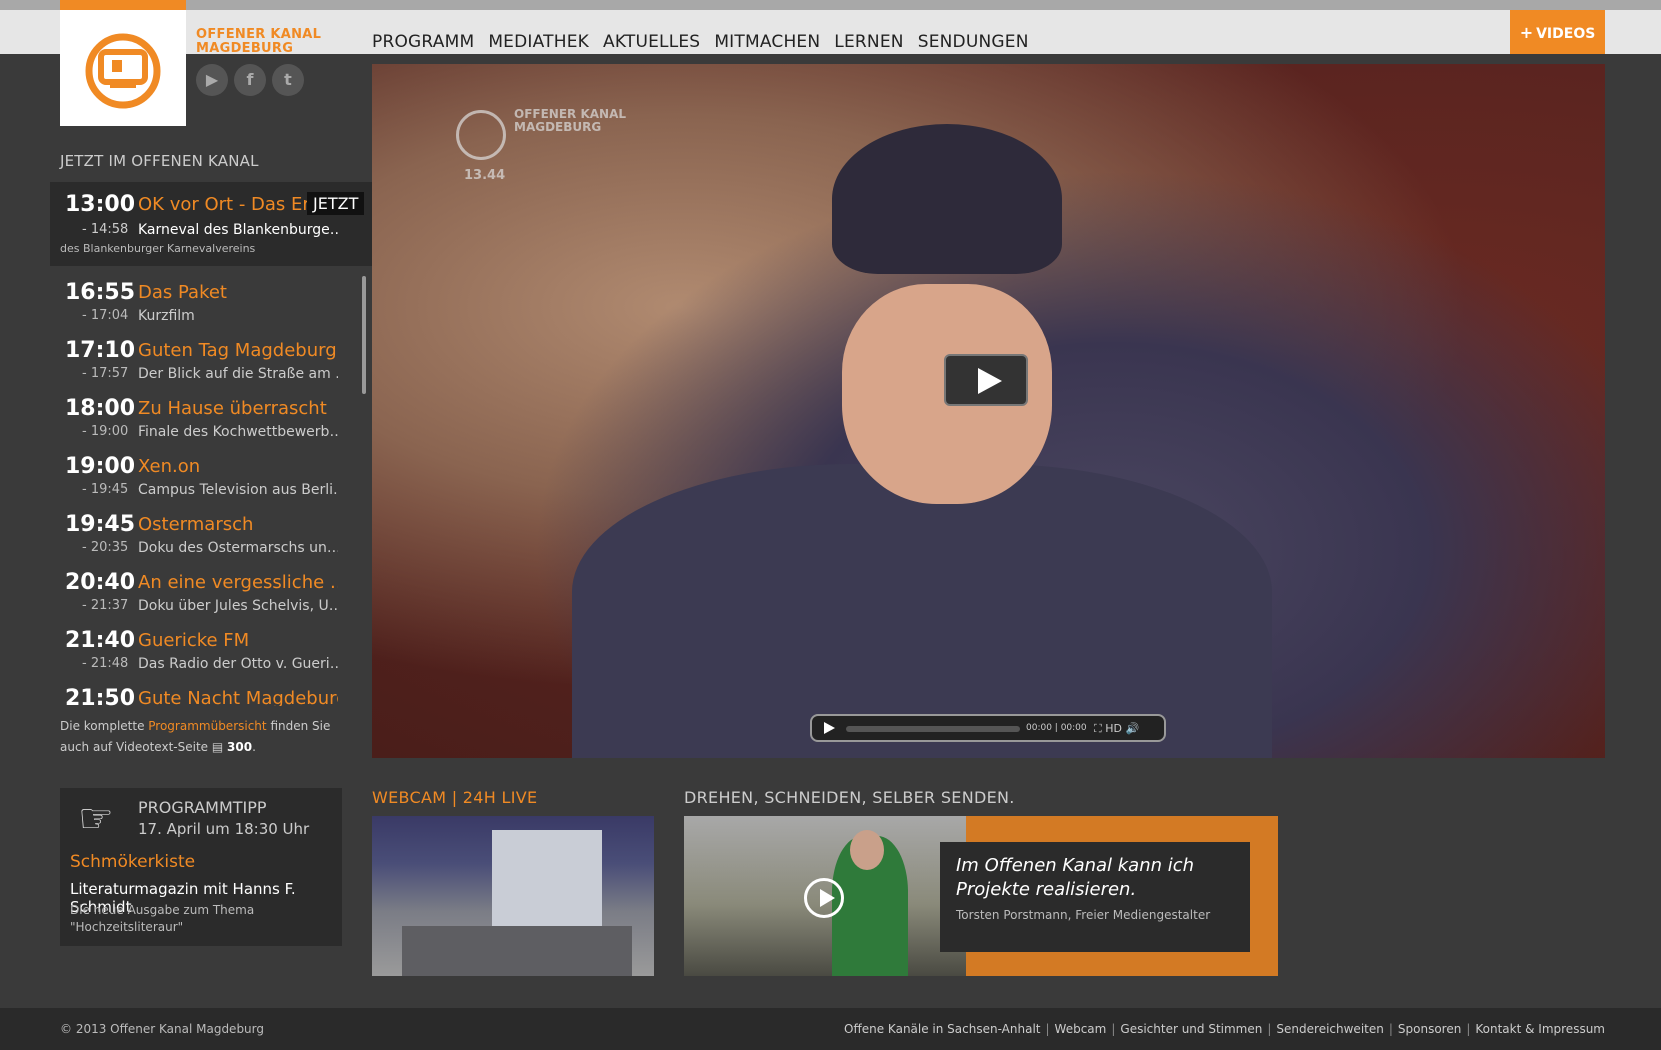  Describe the element at coordinates (96, 819) in the screenshot. I see `pointing-hand-icon: ☞` at that location.